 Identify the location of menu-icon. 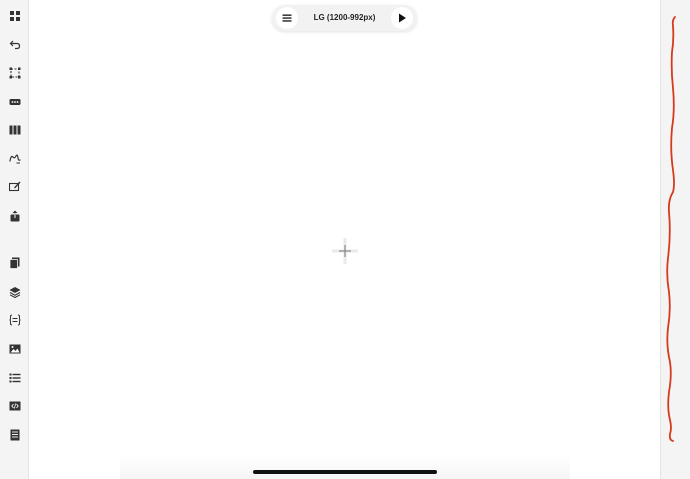
(287, 18).